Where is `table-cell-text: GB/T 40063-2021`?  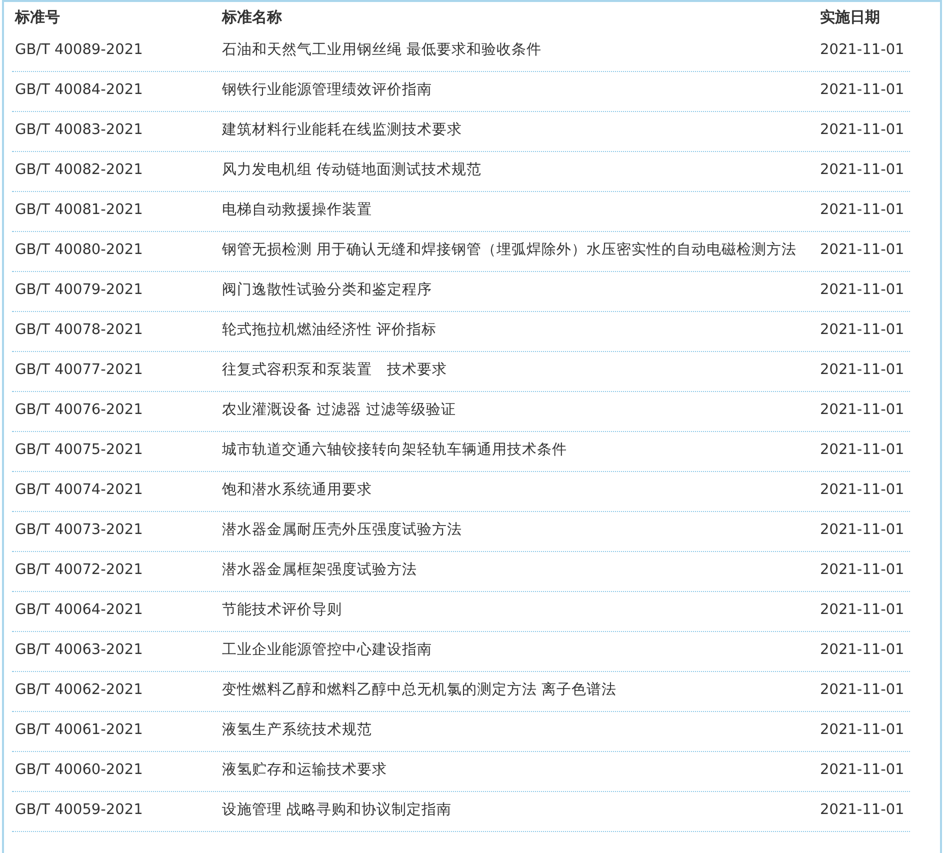 table-cell-text: GB/T 40063-2021 is located at coordinates (79, 650).